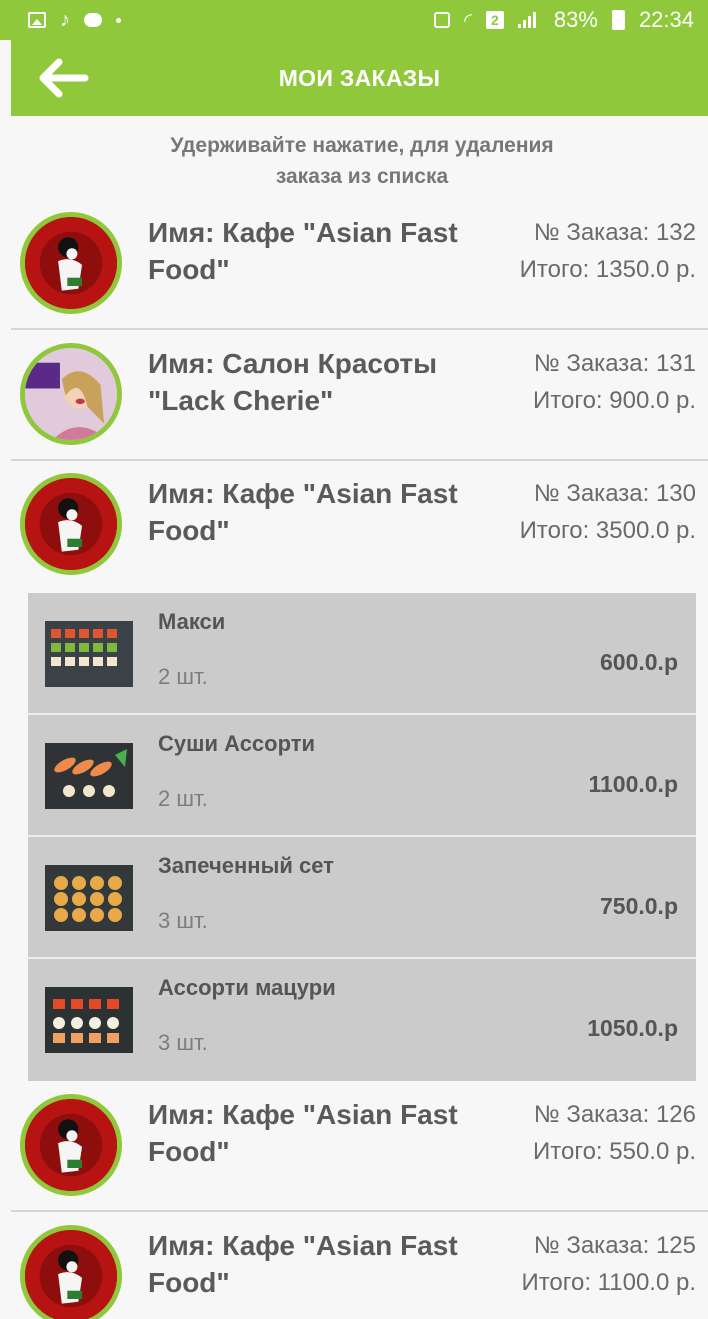 The image size is (708, 1319). Describe the element at coordinates (608, 512) in the screenshot. I see `order-meta: № Заказа: 130 Итого: 3500.0 р.` at that location.